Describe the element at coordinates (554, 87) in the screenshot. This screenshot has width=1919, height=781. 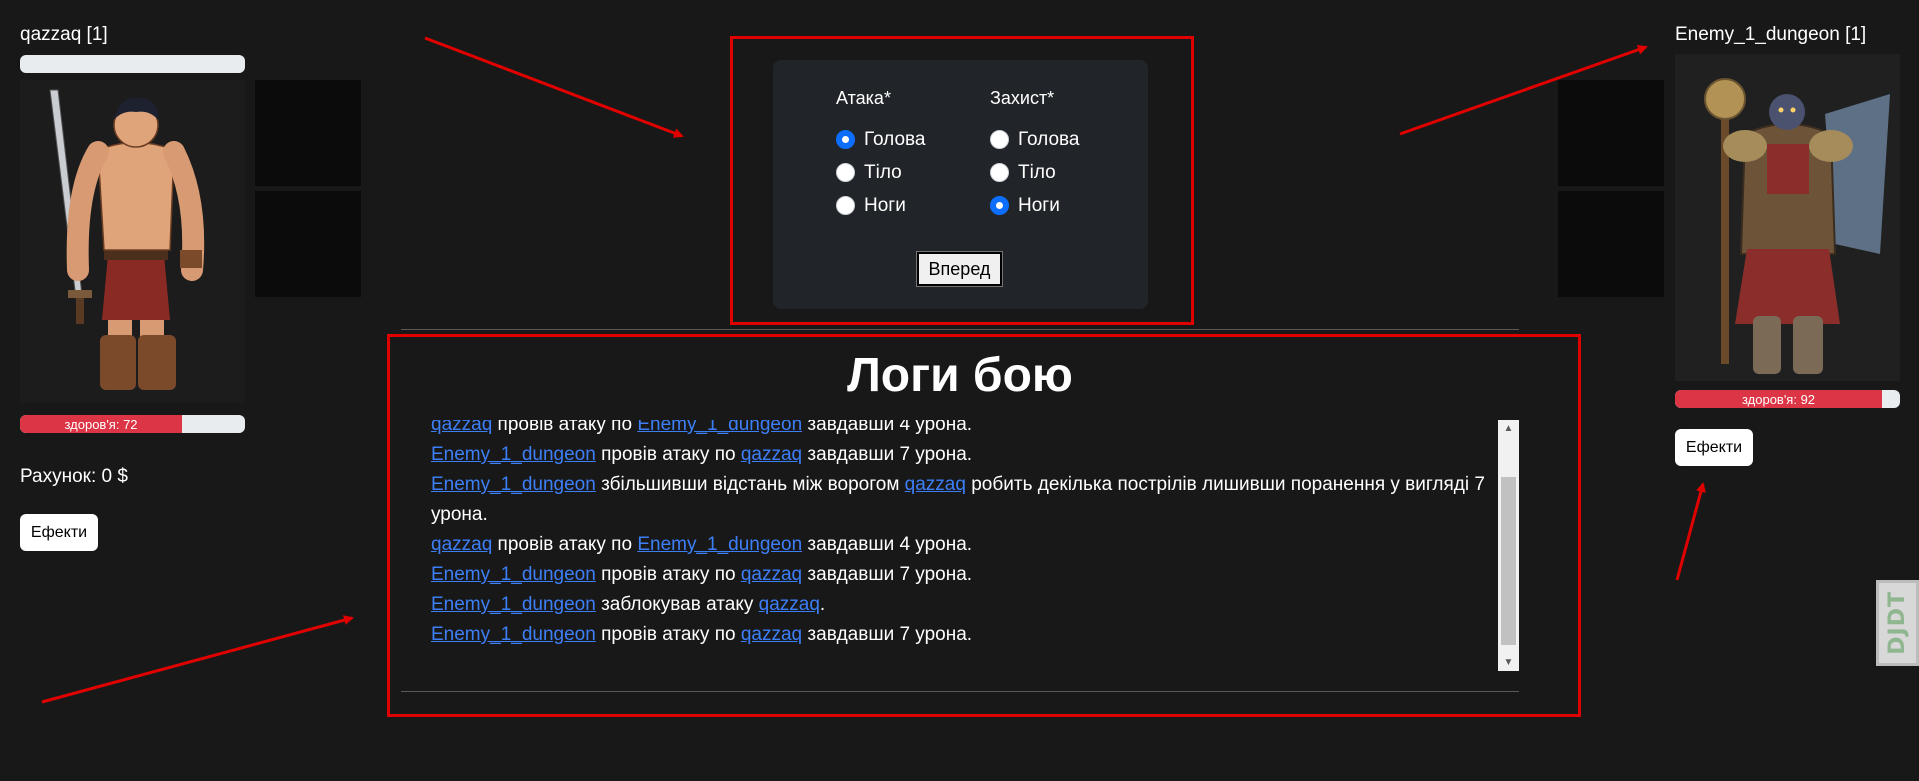
I see `arrow-to-form` at that location.